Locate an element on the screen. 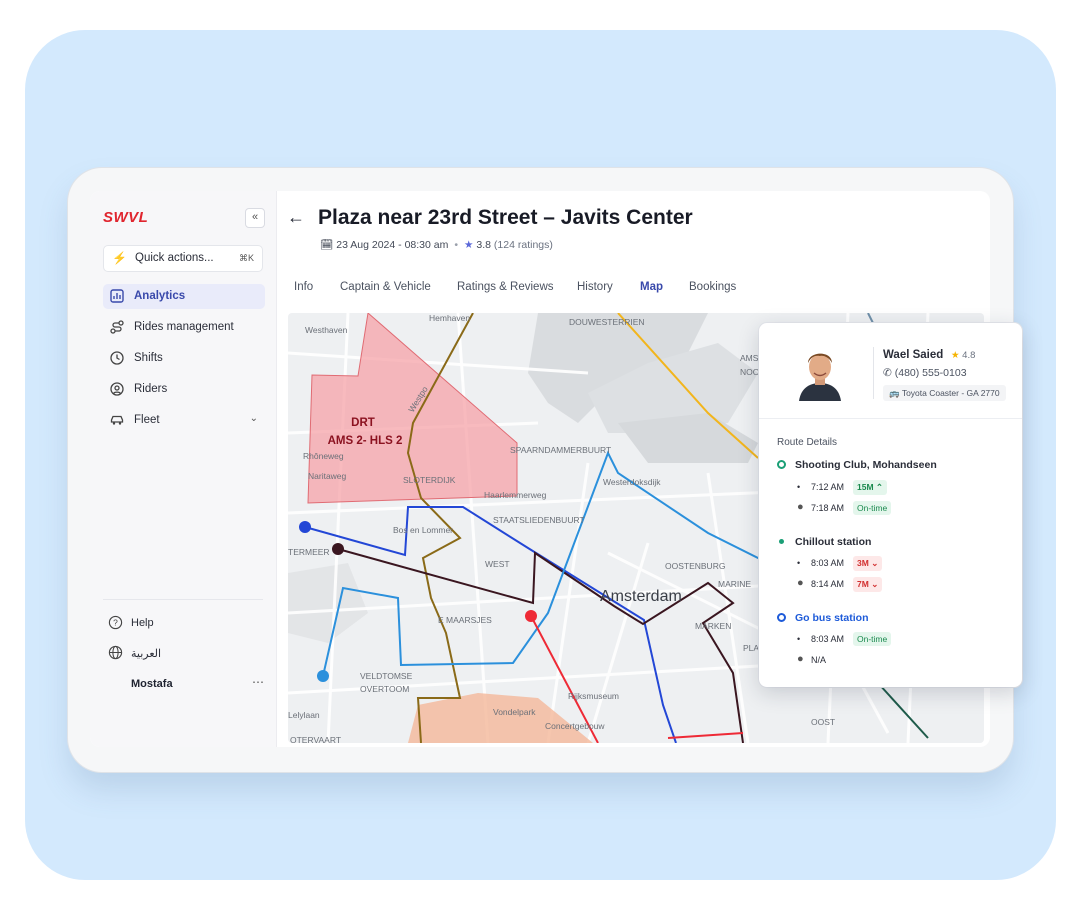  delay-value: 7M is located at coordinates (863, 584).